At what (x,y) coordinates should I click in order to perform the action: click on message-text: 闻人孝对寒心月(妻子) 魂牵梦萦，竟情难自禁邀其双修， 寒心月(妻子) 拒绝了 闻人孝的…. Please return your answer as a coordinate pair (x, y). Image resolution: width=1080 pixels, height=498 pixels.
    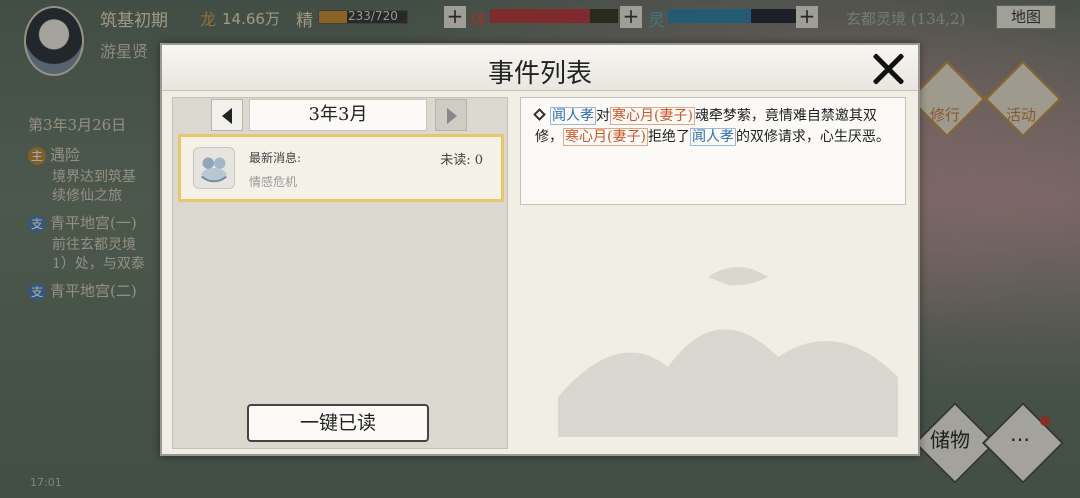
    Looking at the image, I should click on (712, 127).